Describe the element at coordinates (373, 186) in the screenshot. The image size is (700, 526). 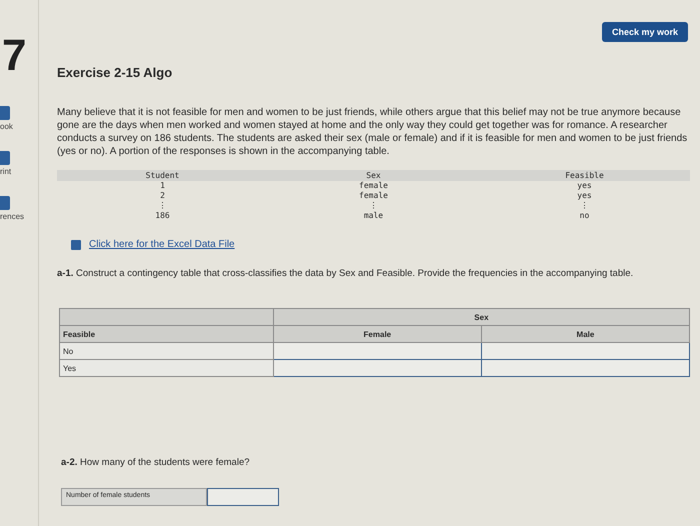
I see `table-cell: female` at that location.